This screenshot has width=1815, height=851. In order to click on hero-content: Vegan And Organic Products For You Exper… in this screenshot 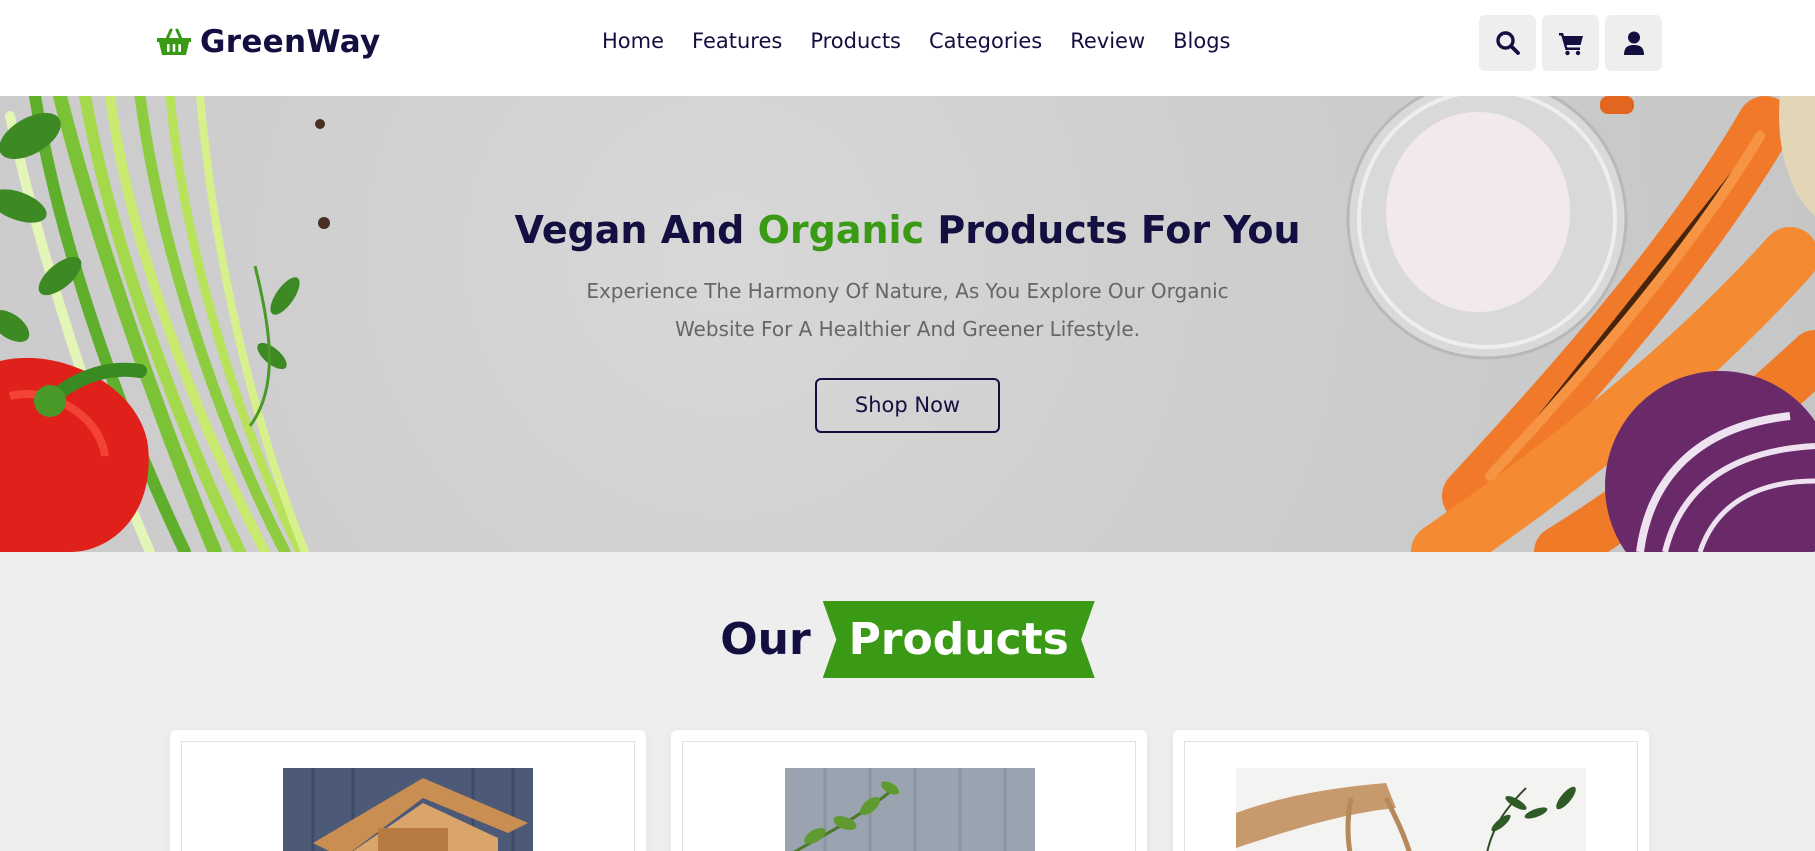, I will do `click(907, 320)`.